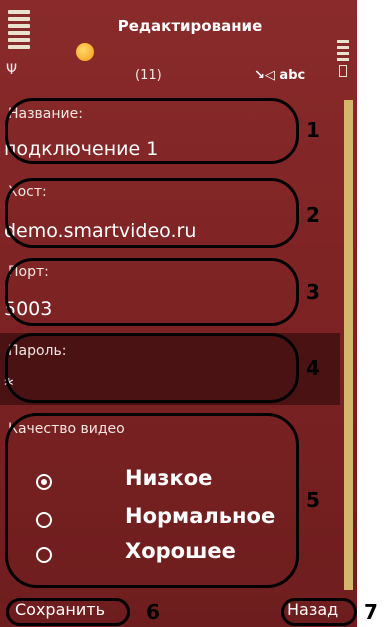 The width and height of the screenshot is (390, 627). I want to click on annotation-number-1: 1, so click(313, 130).